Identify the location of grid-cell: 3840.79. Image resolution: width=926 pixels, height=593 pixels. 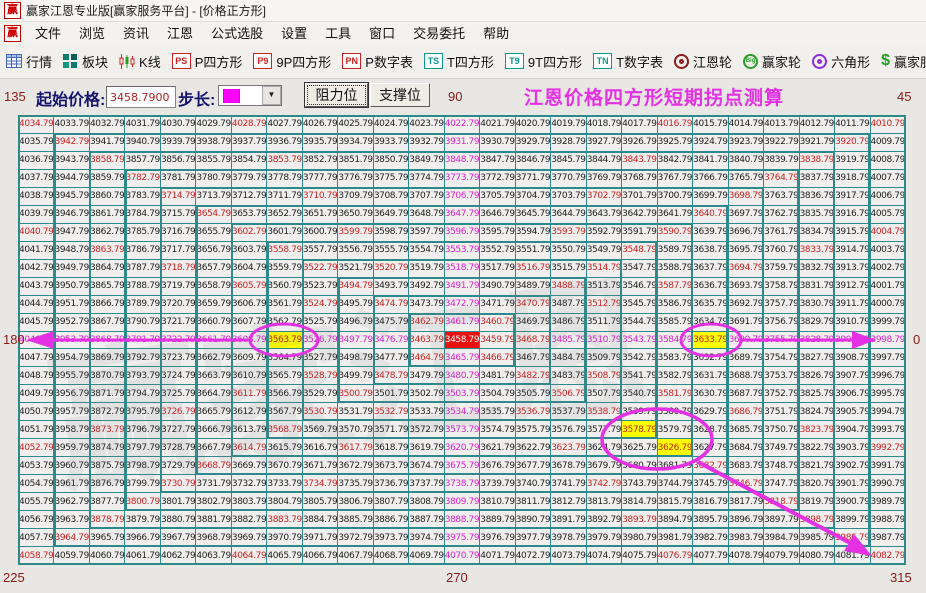
(746, 160).